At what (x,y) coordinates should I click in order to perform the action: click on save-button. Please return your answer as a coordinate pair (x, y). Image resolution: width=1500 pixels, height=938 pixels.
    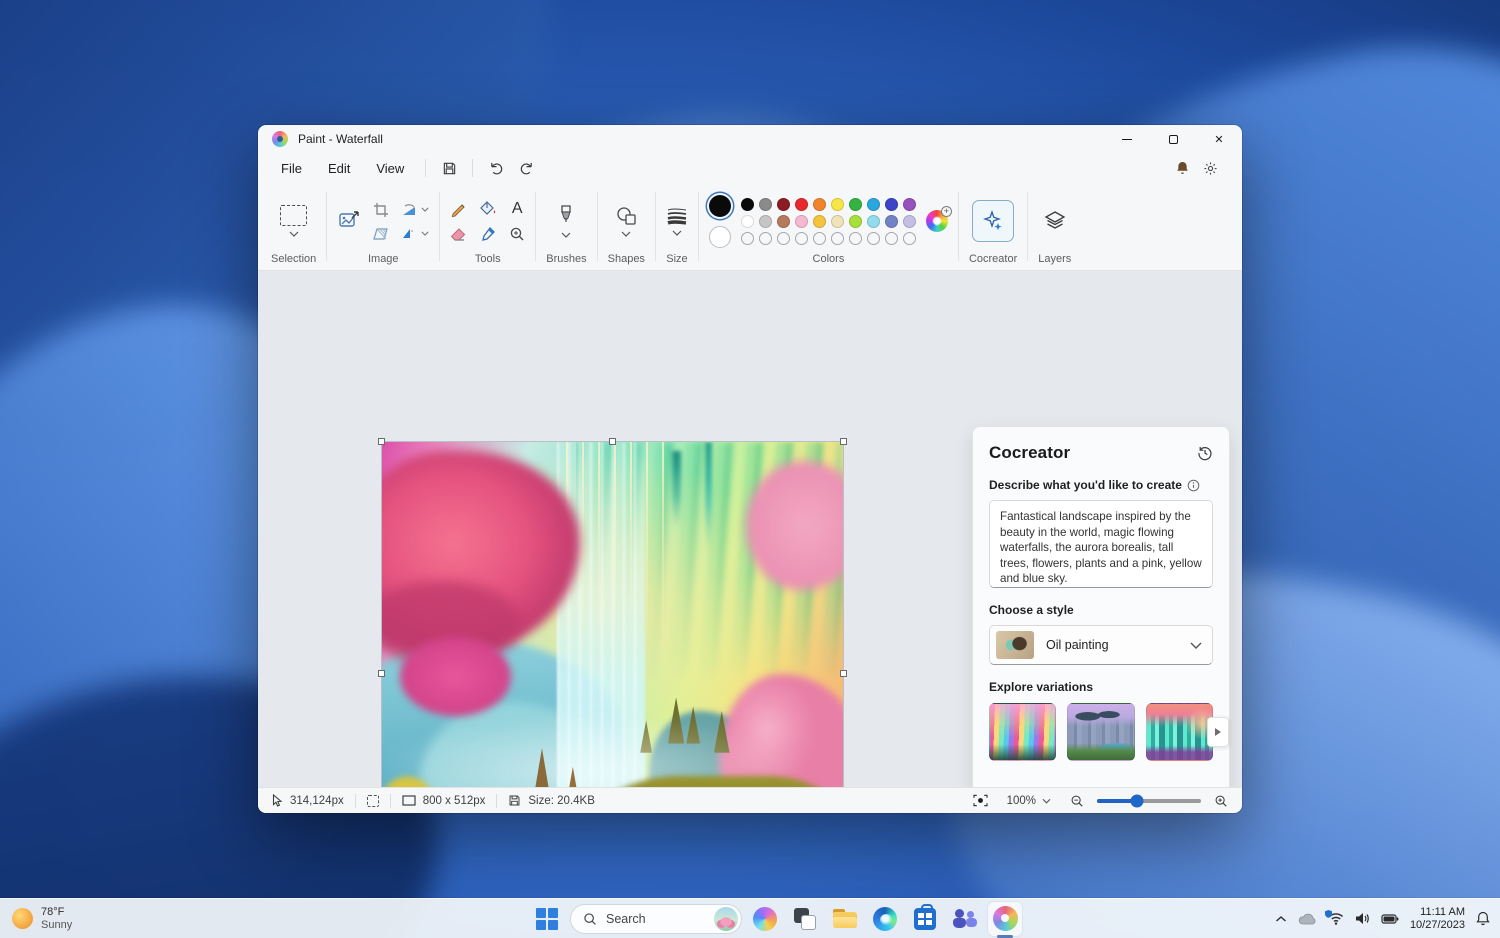
    Looking at the image, I should click on (449, 168).